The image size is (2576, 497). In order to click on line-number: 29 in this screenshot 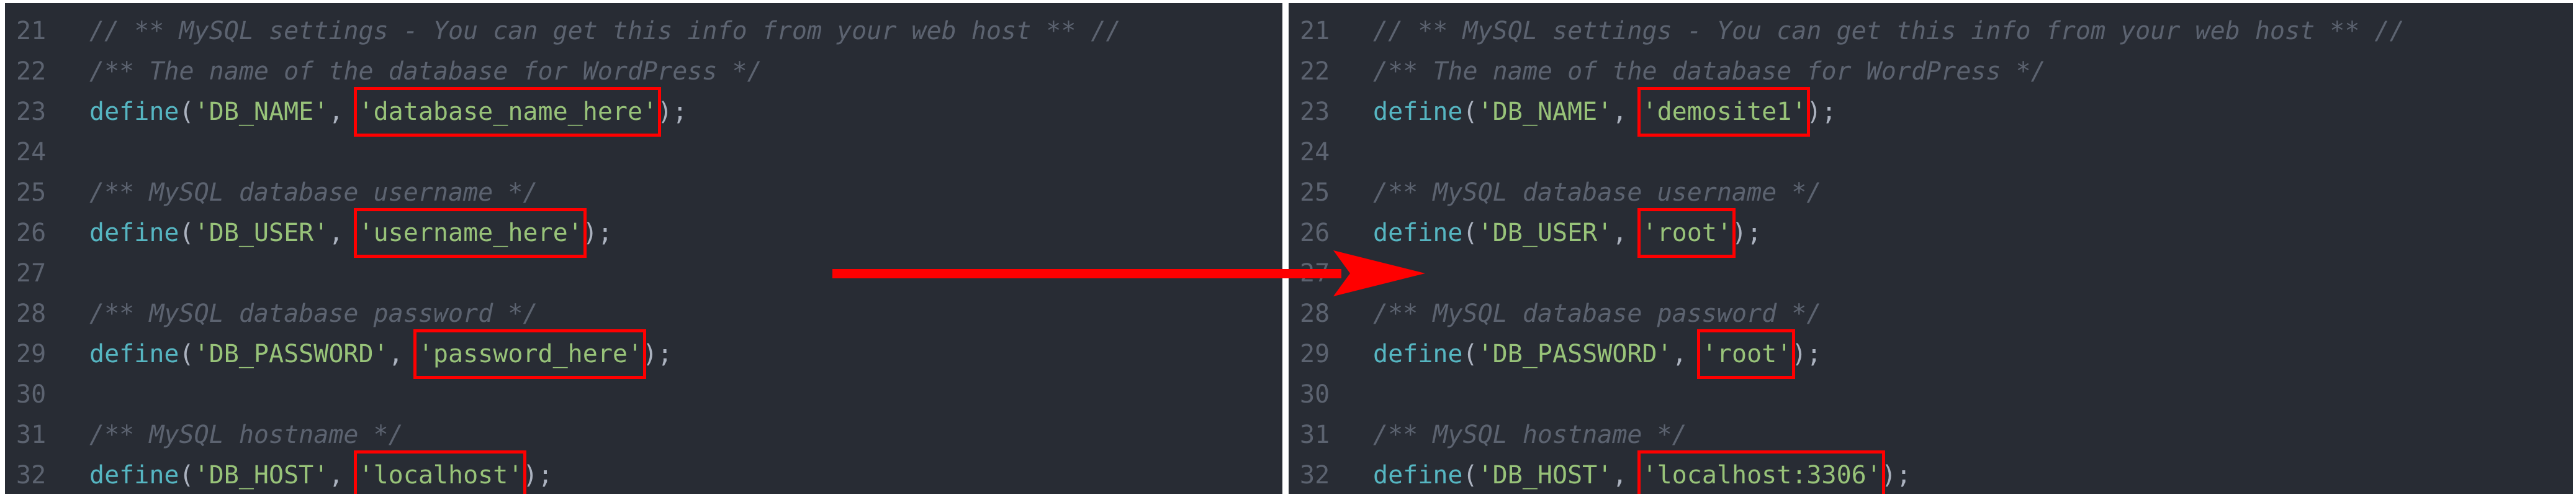, I will do `click(31, 354)`.